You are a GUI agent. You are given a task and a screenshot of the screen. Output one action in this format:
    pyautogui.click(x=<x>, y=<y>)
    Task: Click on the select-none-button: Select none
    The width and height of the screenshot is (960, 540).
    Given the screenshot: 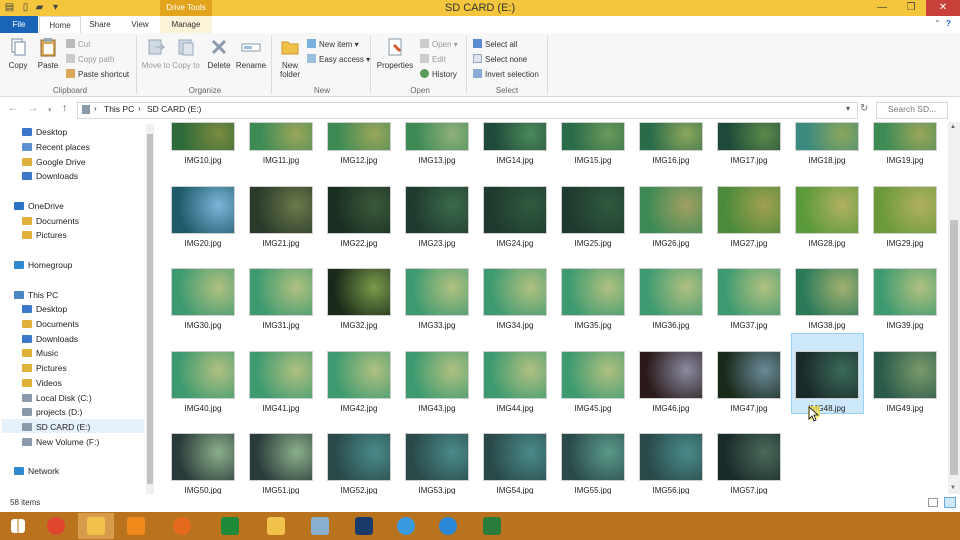 What is the action you would take?
    pyautogui.click(x=500, y=59)
    